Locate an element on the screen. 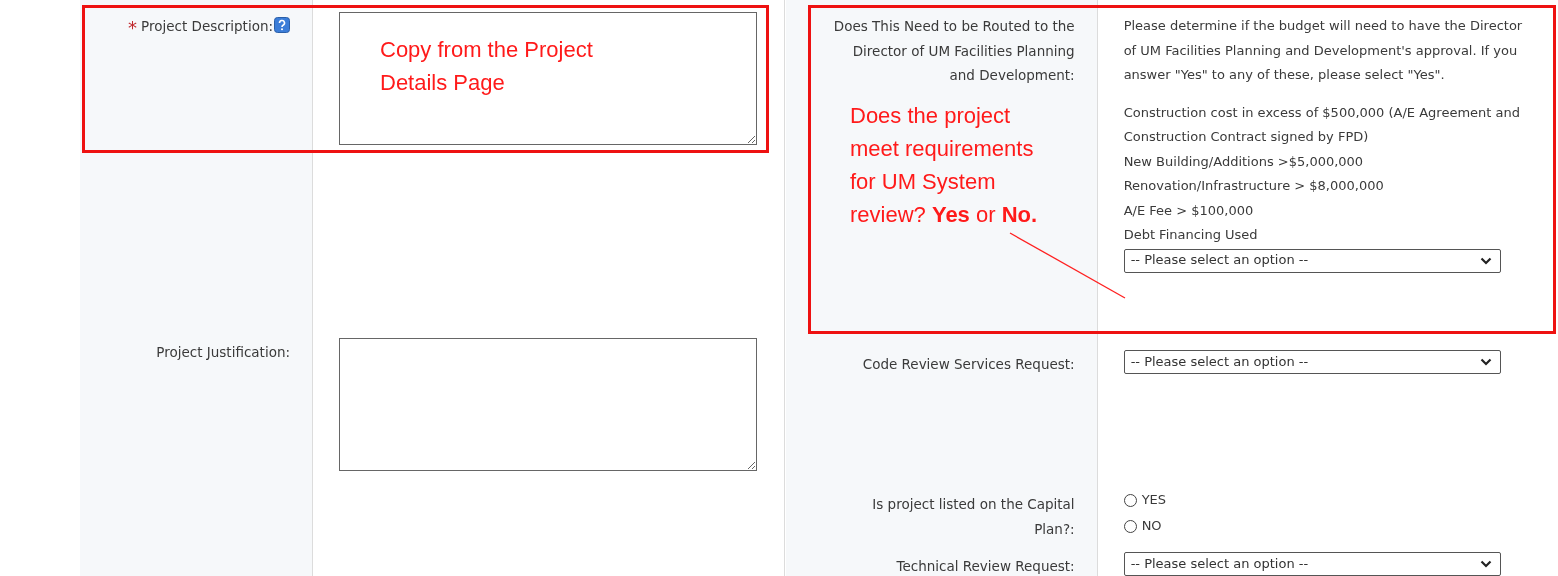 The height and width of the screenshot is (576, 1558). field-label: Project Description: is located at coordinates (207, 26).